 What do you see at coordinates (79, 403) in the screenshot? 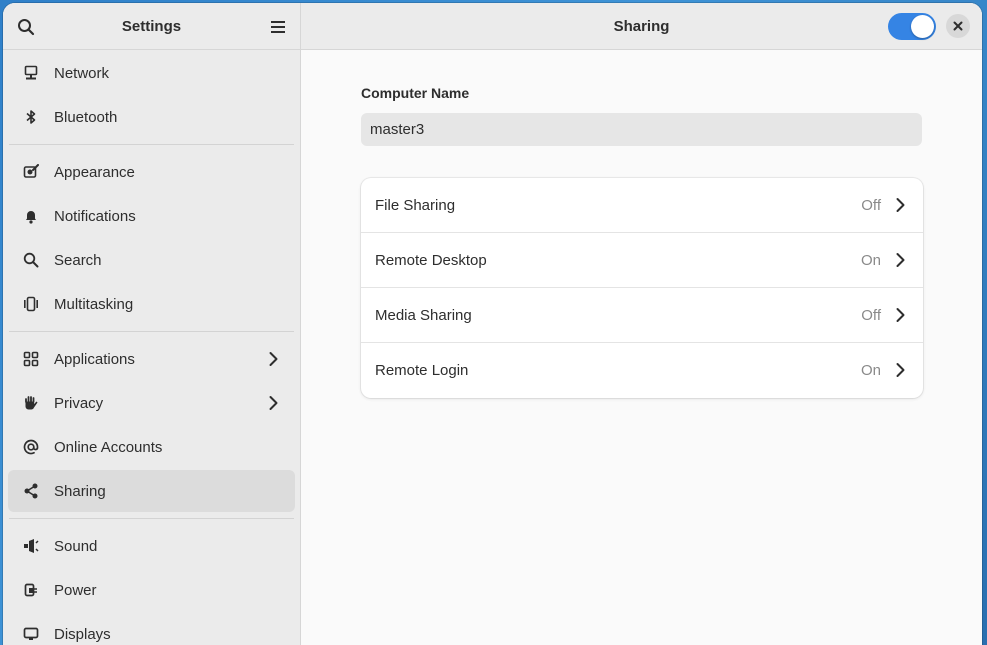
I see `sidebar-item-label: Privacy` at bounding box center [79, 403].